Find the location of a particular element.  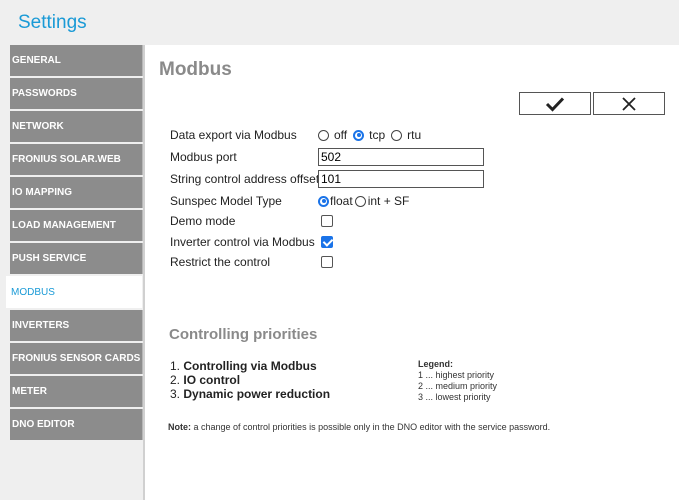

data-export-row: Data export via Modbus off tcp rtu is located at coordinates (370, 135).